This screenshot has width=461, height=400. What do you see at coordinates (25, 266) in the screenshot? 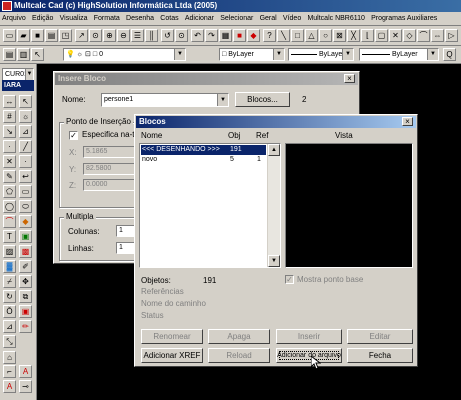
I see `brush-icon: ✐` at bounding box center [25, 266].